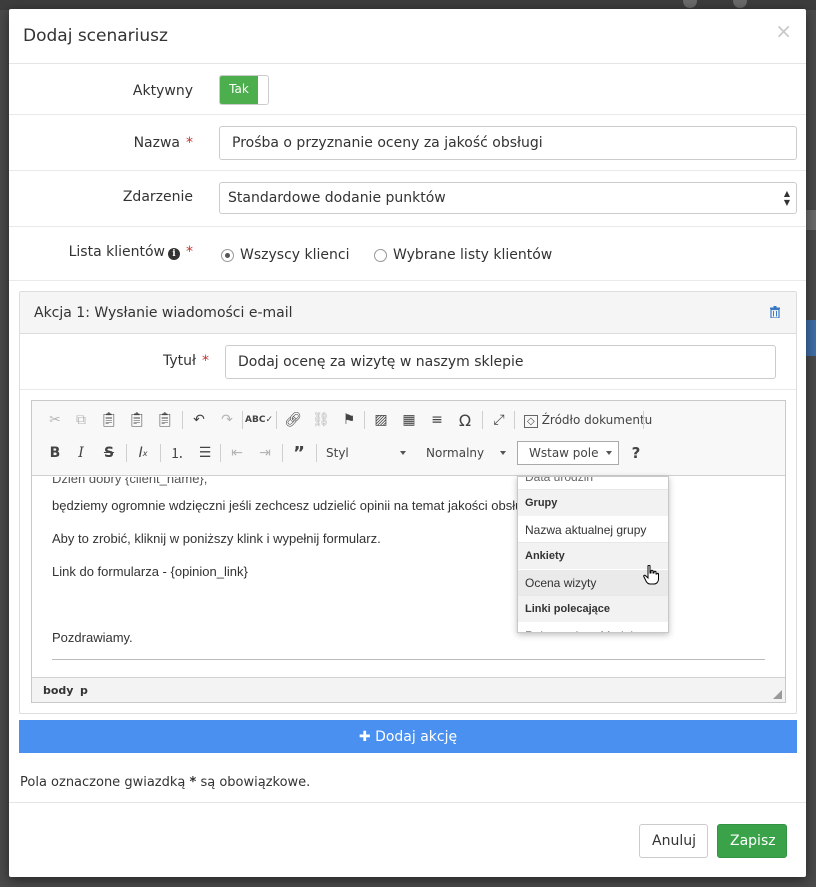  I want to click on element-path-p: p, so click(84, 690).